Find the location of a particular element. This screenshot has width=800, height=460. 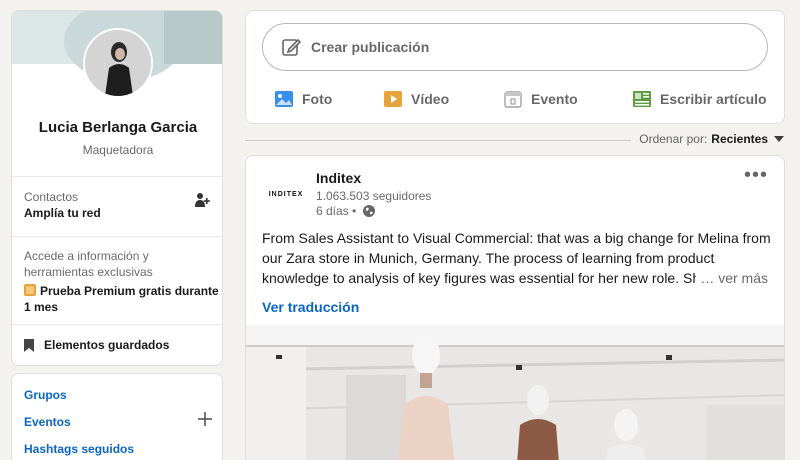

video-label: Vídeo is located at coordinates (430, 99).